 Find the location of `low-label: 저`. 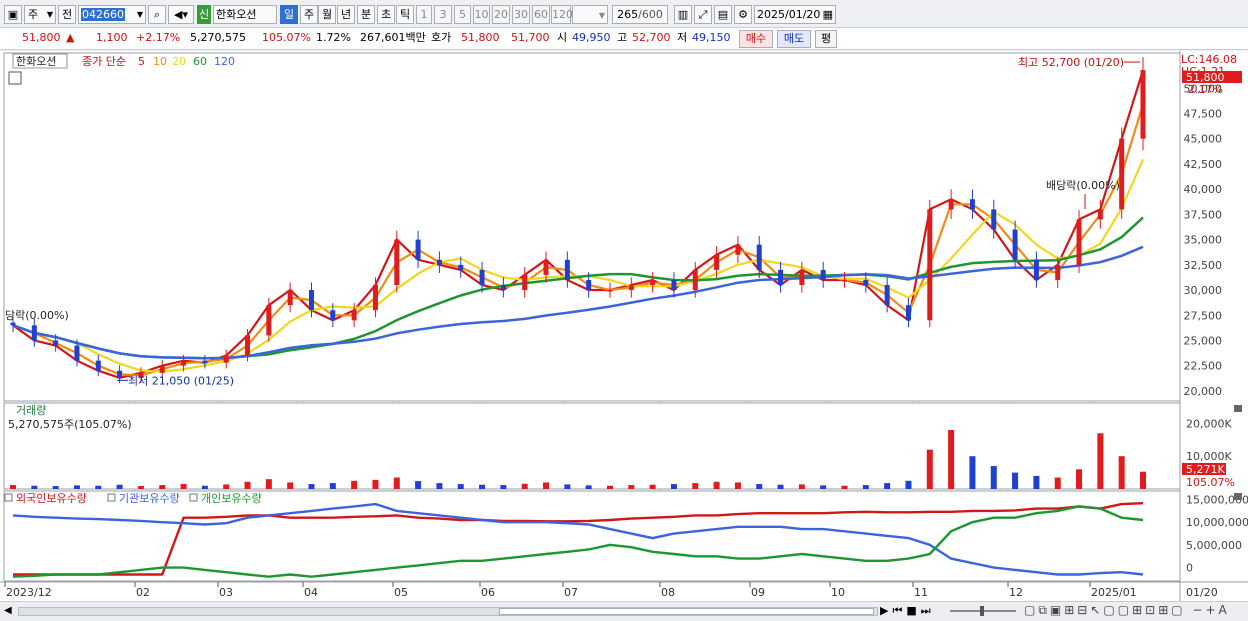

low-label: 저 is located at coordinates (682, 37).